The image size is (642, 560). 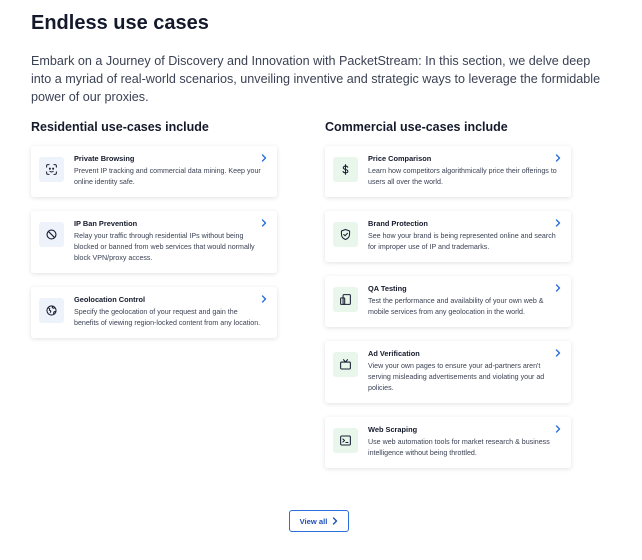 What do you see at coordinates (106, 223) in the screenshot?
I see `card-title: IP Ban Prevention` at bounding box center [106, 223].